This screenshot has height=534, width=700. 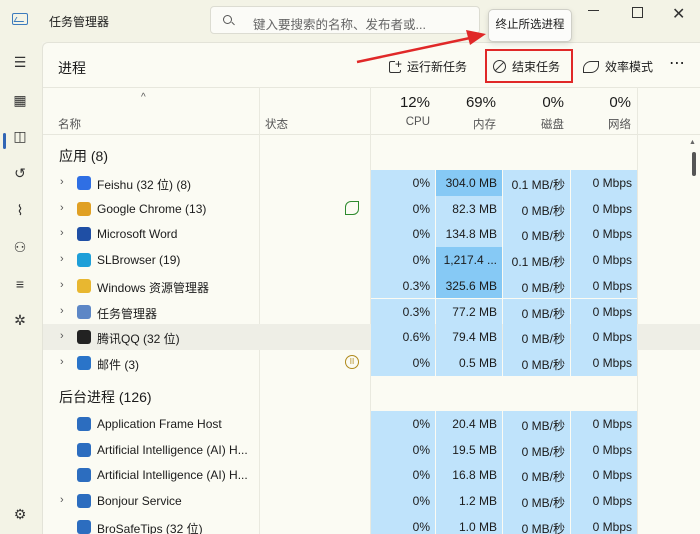 I want to click on process-row: › 任务管理器 0.3% 77.2 MB 0 MB/秒 0 Mbps, so click(x=371, y=311).